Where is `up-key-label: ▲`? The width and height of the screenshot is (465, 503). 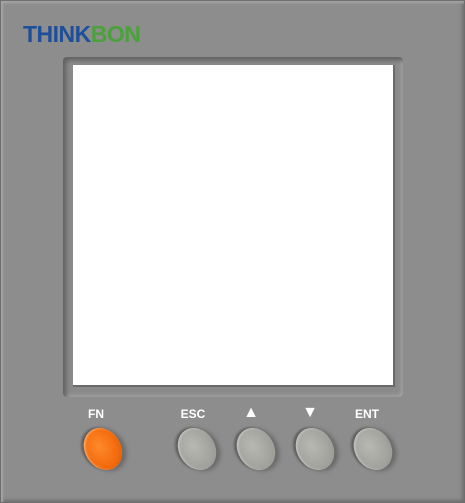 up-key-label: ▲ is located at coordinates (251, 412).